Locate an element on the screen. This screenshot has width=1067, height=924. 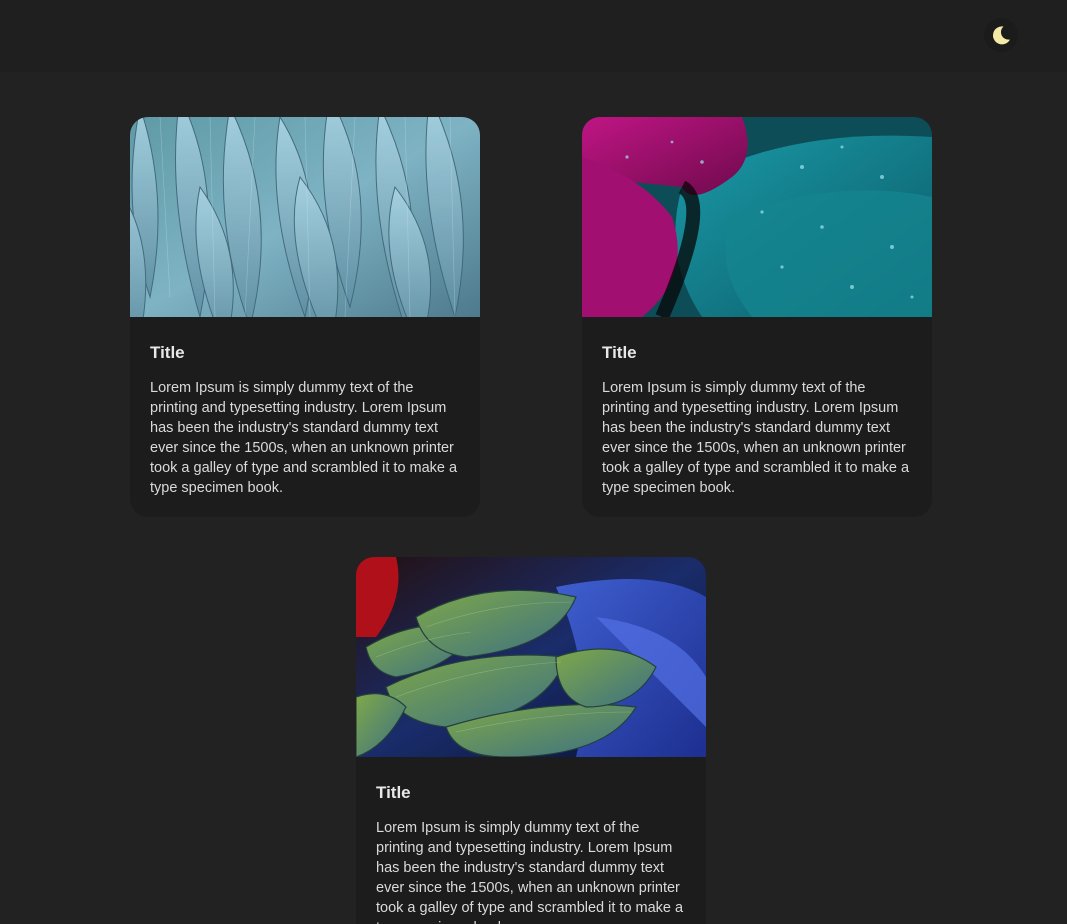
card-image-teal-magenta-feathers is located at coordinates (757, 217).